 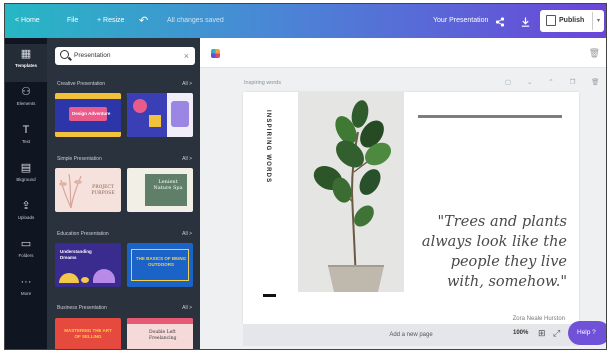 I want to click on fullscreen-icon: ⤢, so click(x=556, y=333).